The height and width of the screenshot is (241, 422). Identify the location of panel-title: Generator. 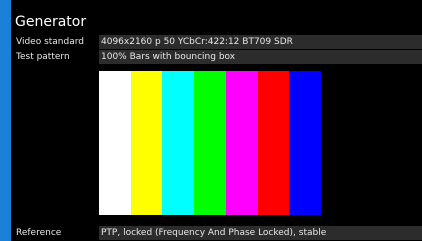
(51, 22).